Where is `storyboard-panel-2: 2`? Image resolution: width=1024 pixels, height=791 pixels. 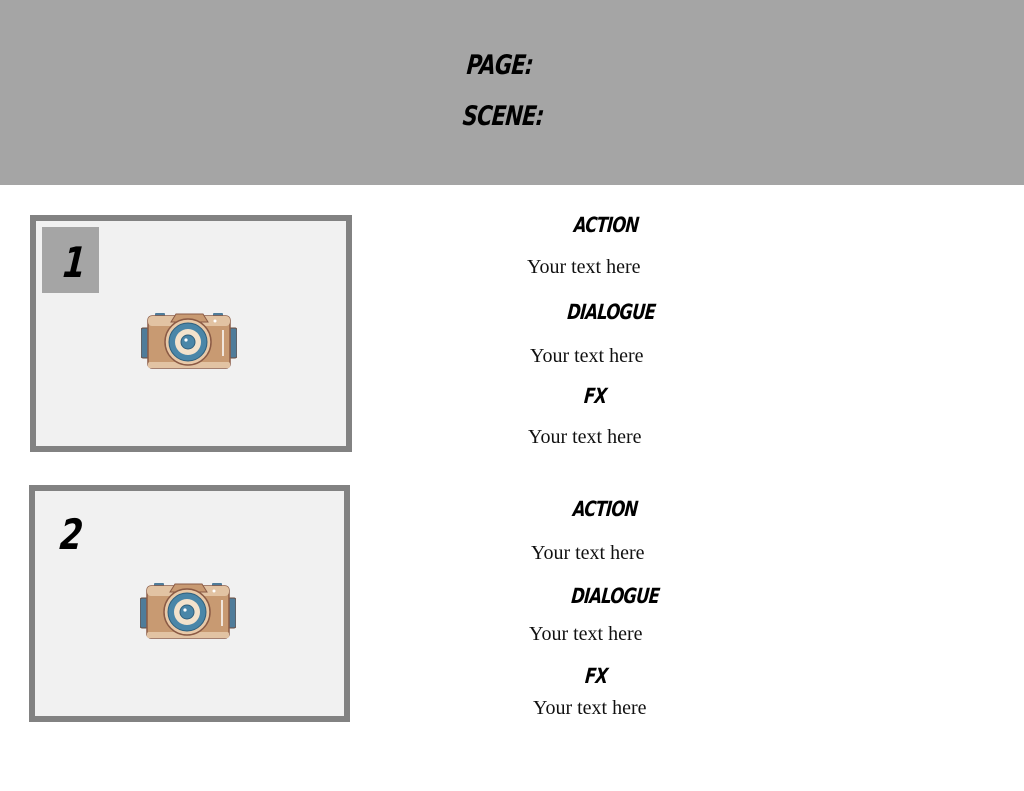
storyboard-panel-2: 2 is located at coordinates (189, 603).